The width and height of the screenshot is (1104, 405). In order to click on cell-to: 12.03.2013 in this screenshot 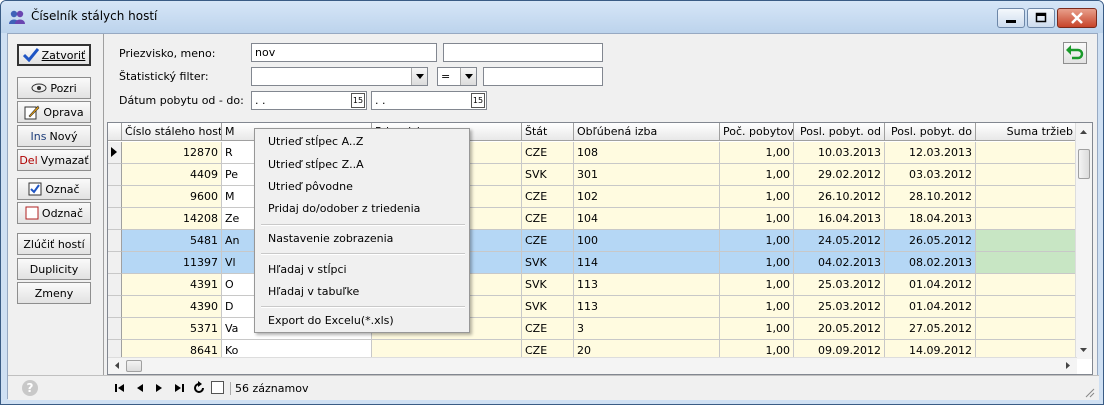, I will do `click(930, 153)`.